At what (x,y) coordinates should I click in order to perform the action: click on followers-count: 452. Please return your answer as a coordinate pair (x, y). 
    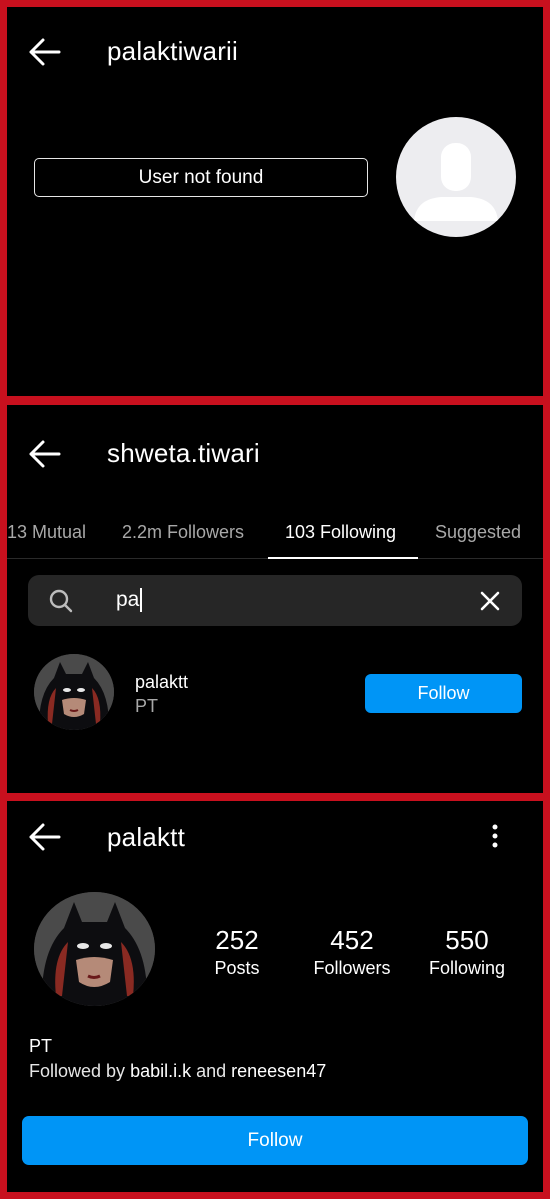
    Looking at the image, I should click on (352, 940).